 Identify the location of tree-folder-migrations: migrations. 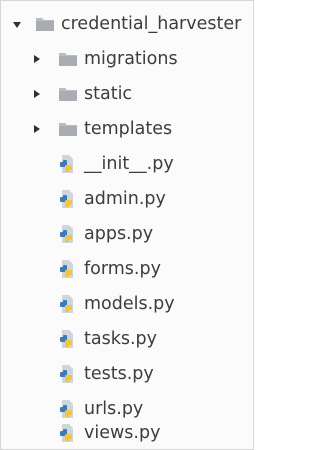
(127, 59).